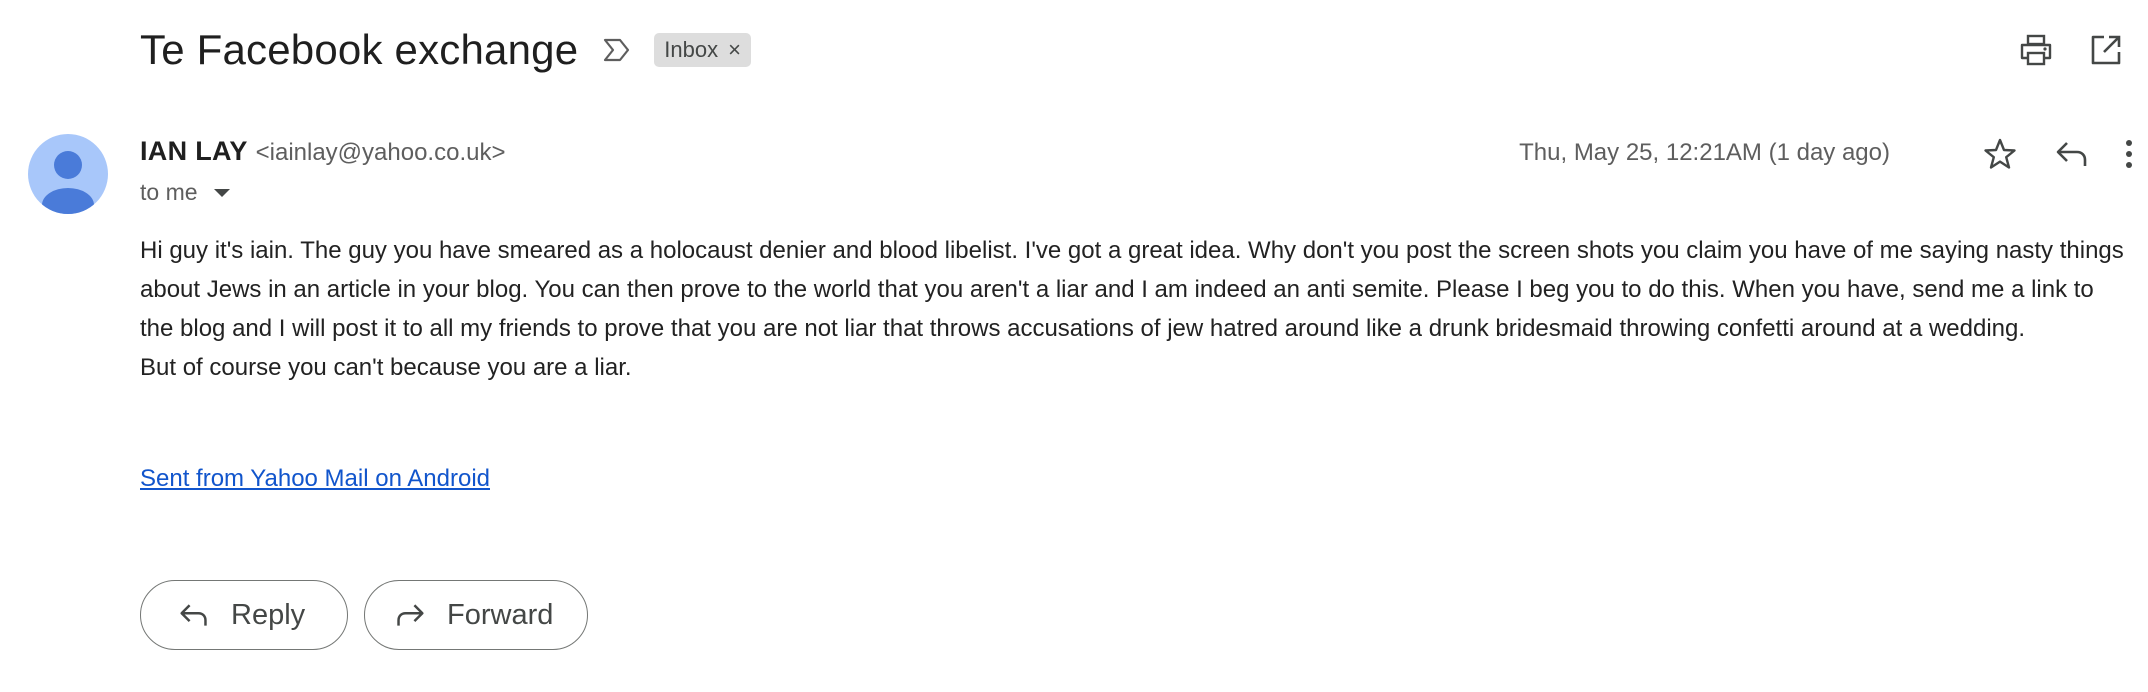 The height and width of the screenshot is (692, 2148). I want to click on sender-name: IAN LAY, so click(194, 151).